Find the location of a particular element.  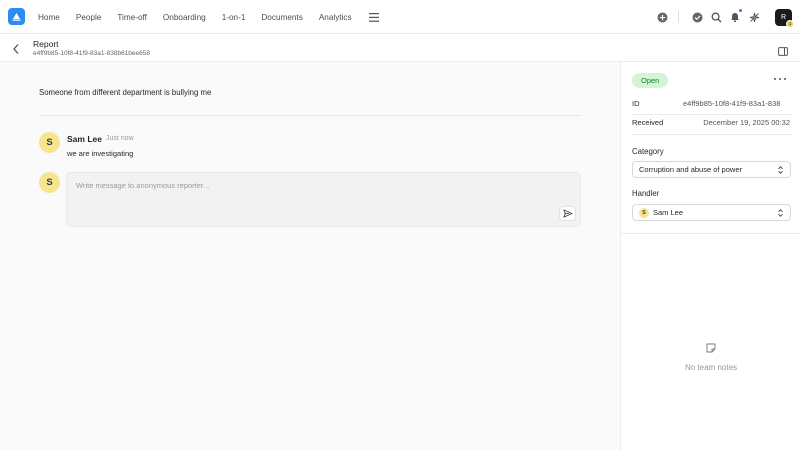

sidebar-toggle-icon is located at coordinates (783, 49).